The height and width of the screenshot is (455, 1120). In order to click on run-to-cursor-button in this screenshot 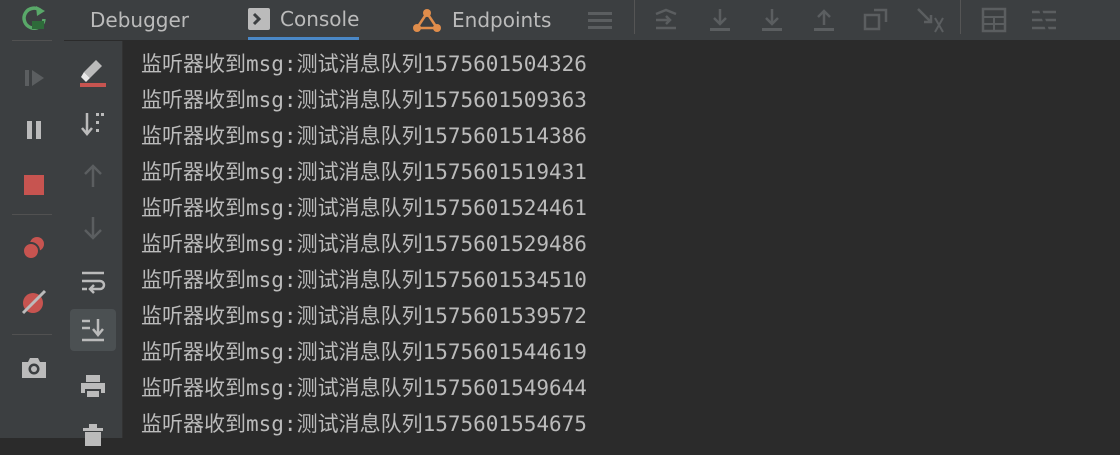, I will do `click(930, 20)`.